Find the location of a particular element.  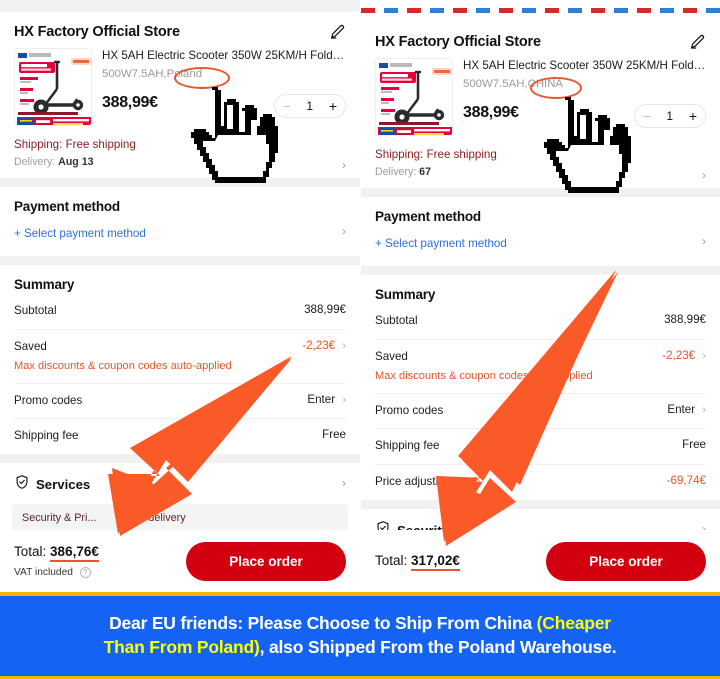

shipping-row-right: Shipping: Free shipping Delivery: 67 › is located at coordinates (540, 164).